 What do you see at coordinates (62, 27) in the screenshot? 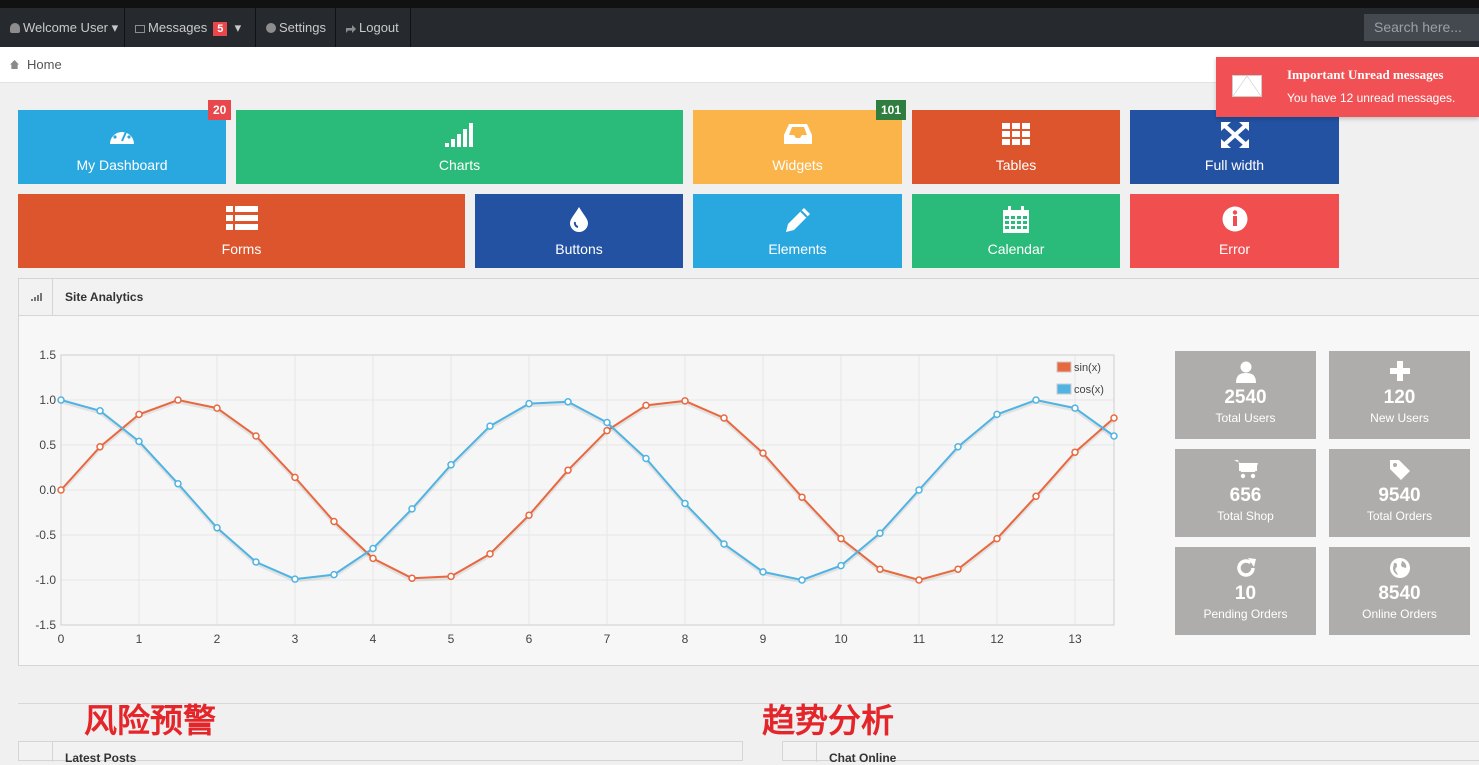
I see `welcome-user-menu: Welcome User ▾` at bounding box center [62, 27].